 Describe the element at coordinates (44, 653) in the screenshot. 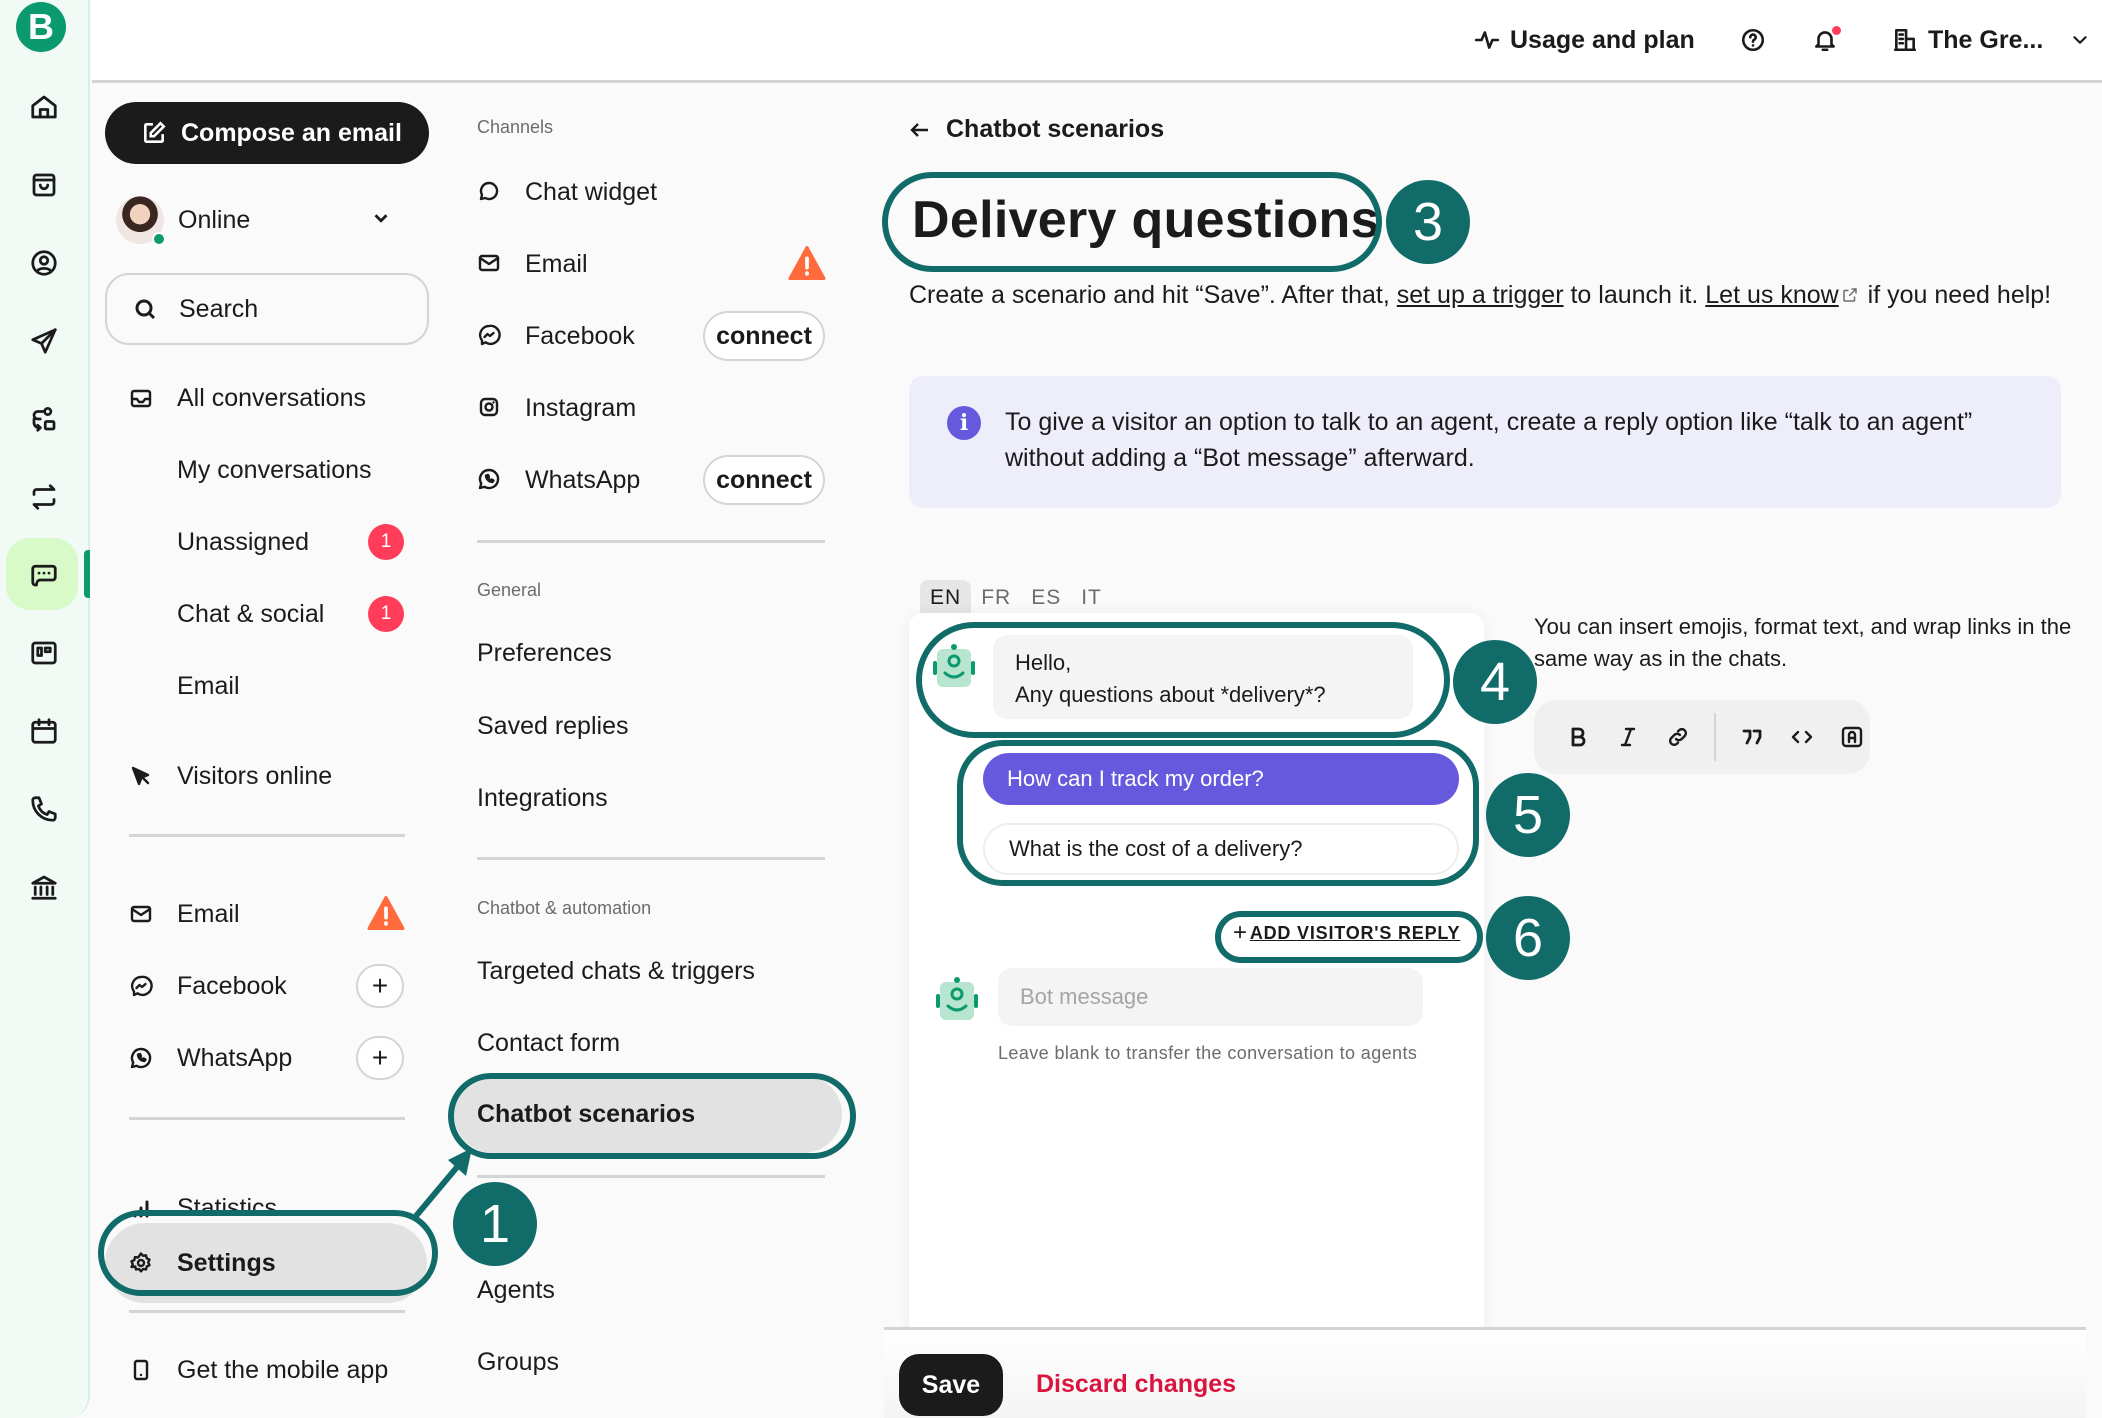

I see `deals-icon` at that location.